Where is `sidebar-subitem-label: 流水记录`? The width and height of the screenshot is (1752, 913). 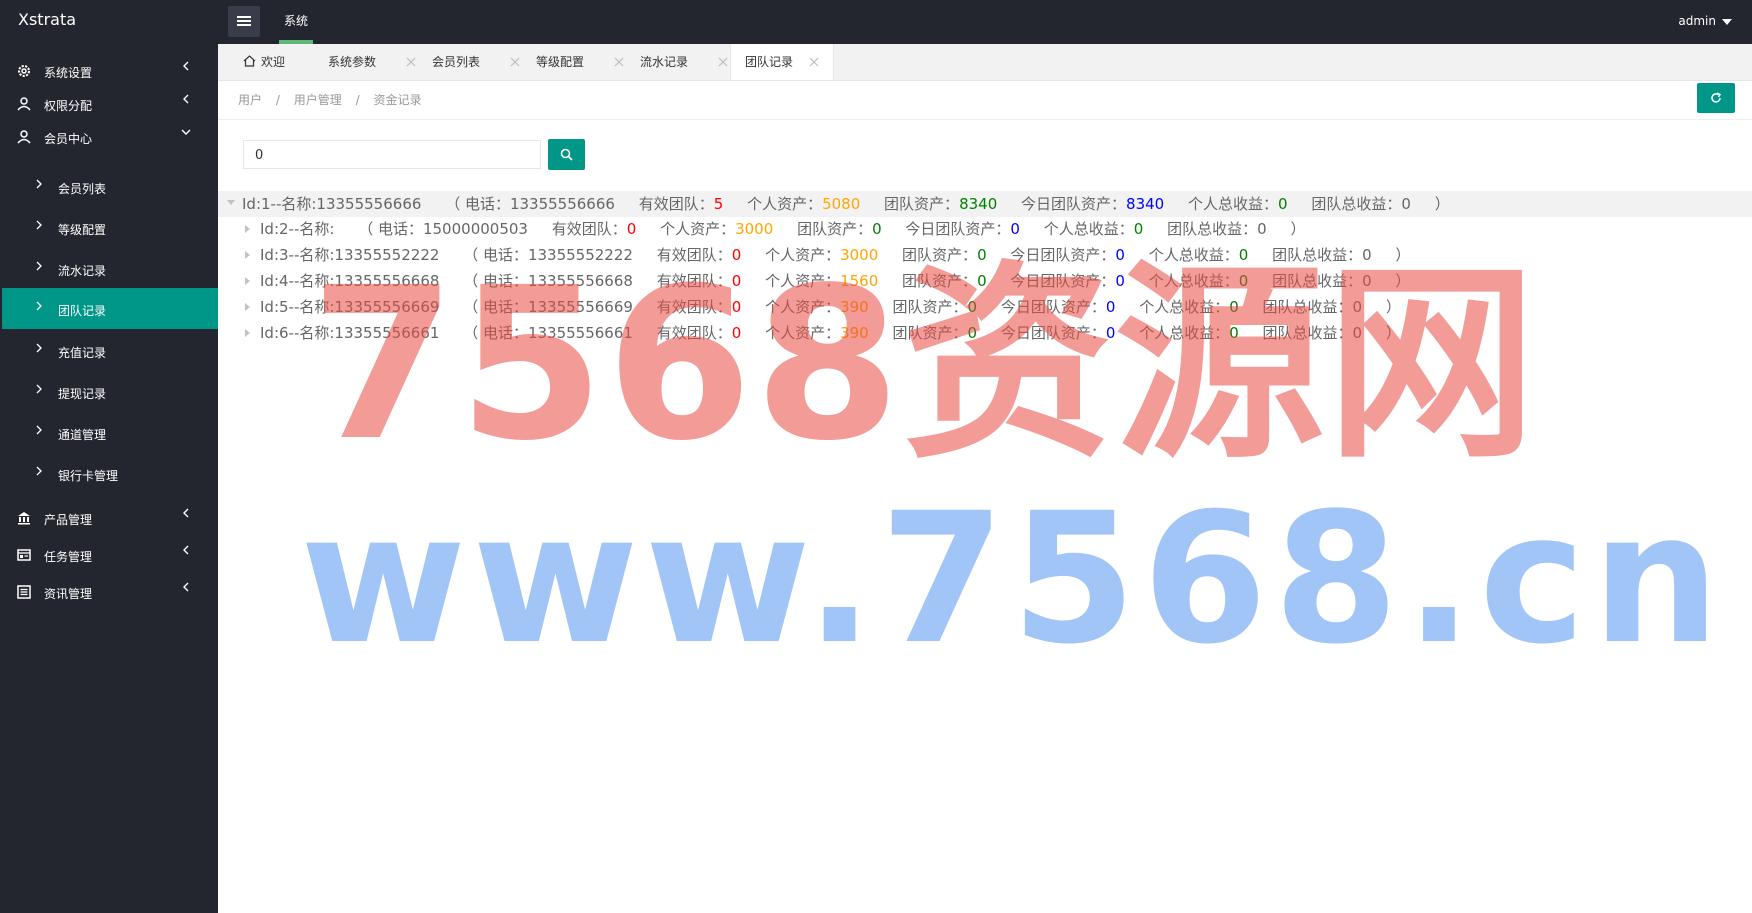
sidebar-subitem-label: 流水记录 is located at coordinates (82, 271).